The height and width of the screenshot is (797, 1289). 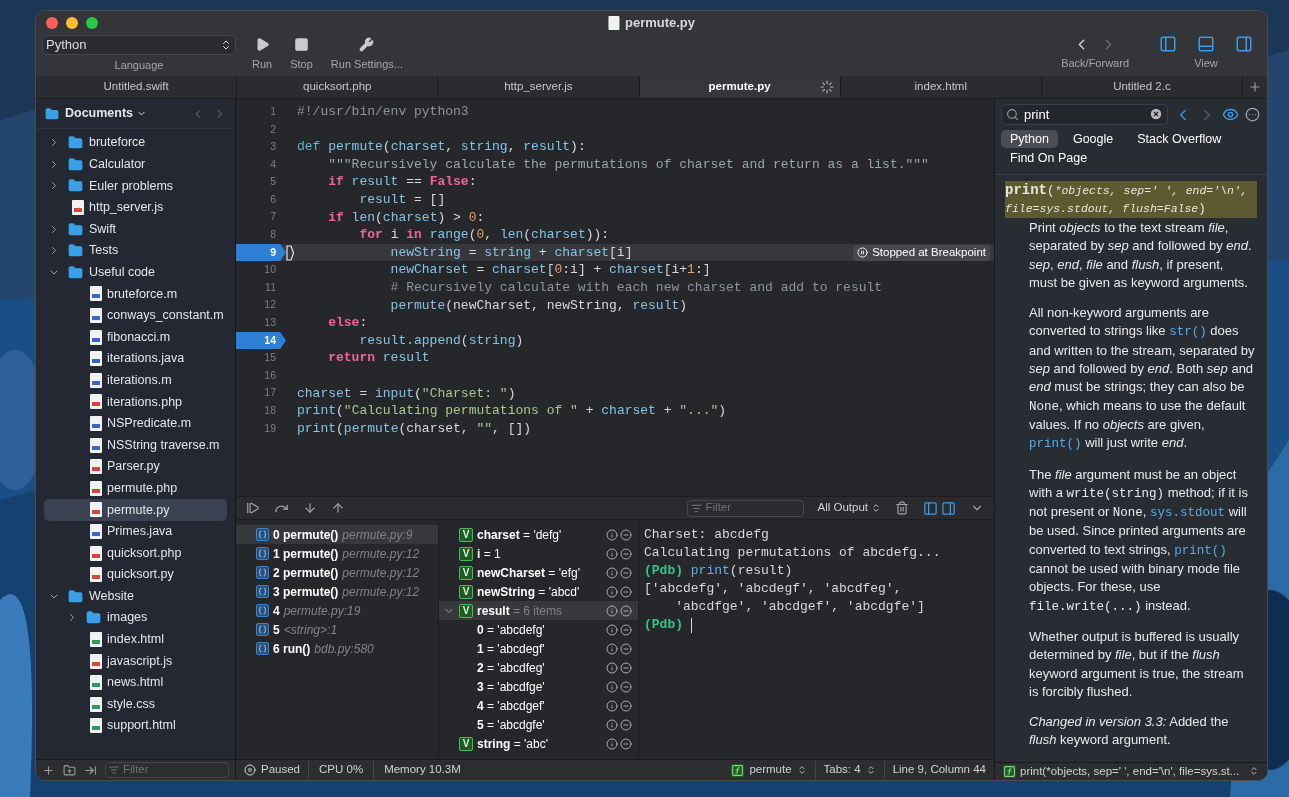 I want to click on file-item: quicksort.py, so click(x=135, y=574).